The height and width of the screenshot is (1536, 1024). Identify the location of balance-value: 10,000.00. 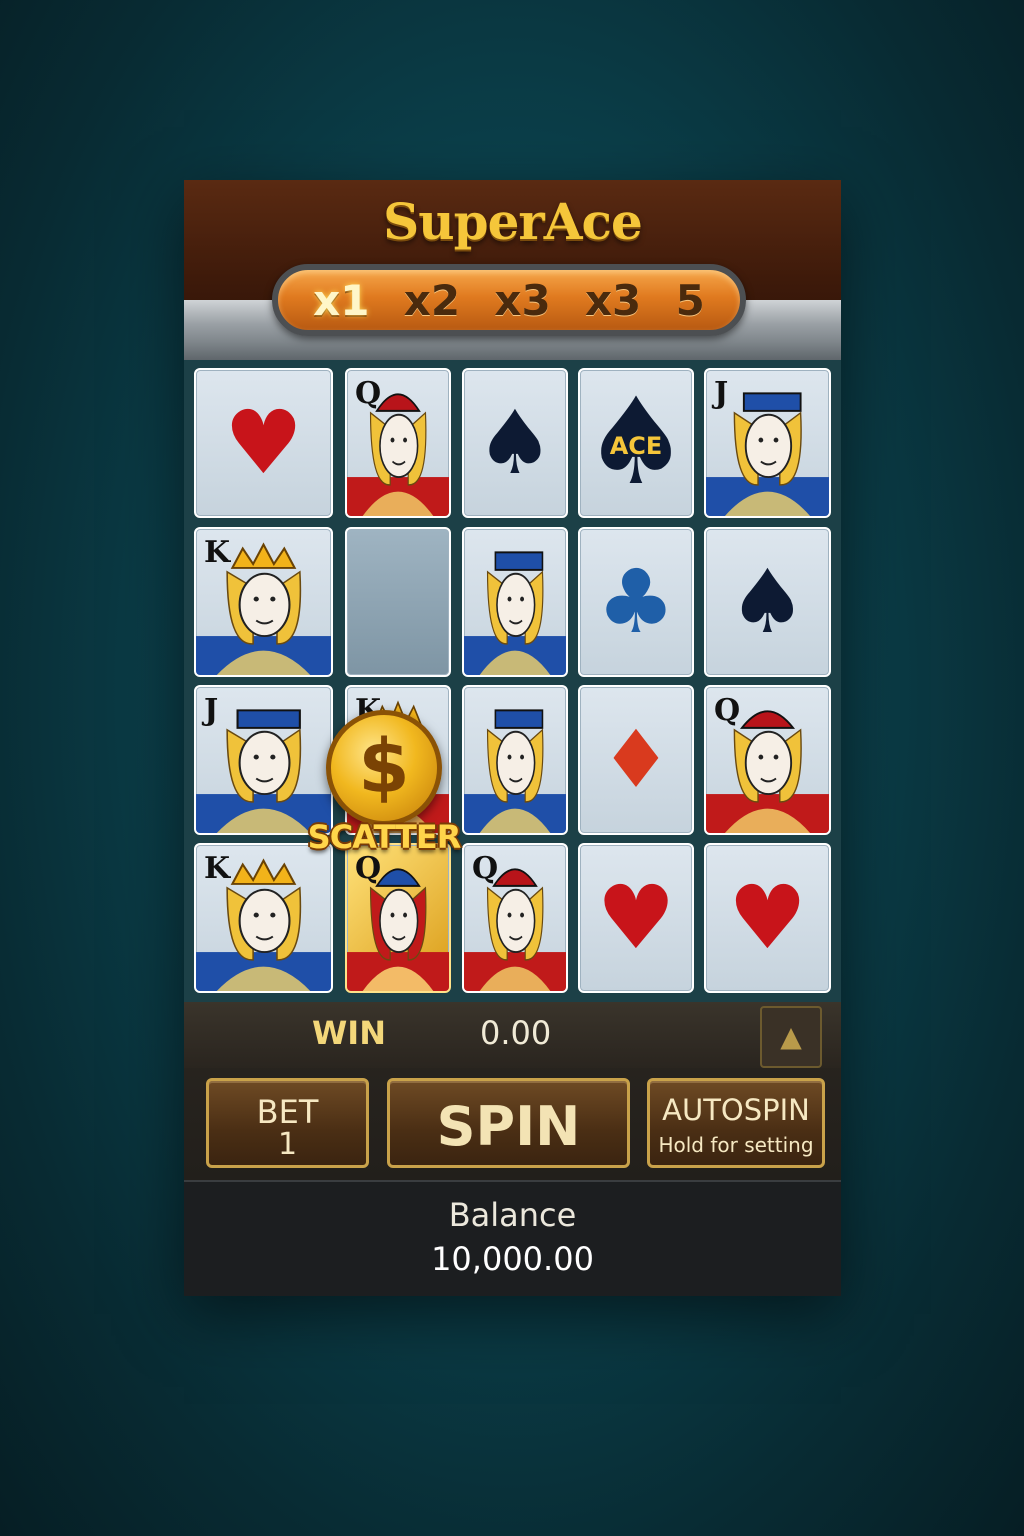
(512, 1259).